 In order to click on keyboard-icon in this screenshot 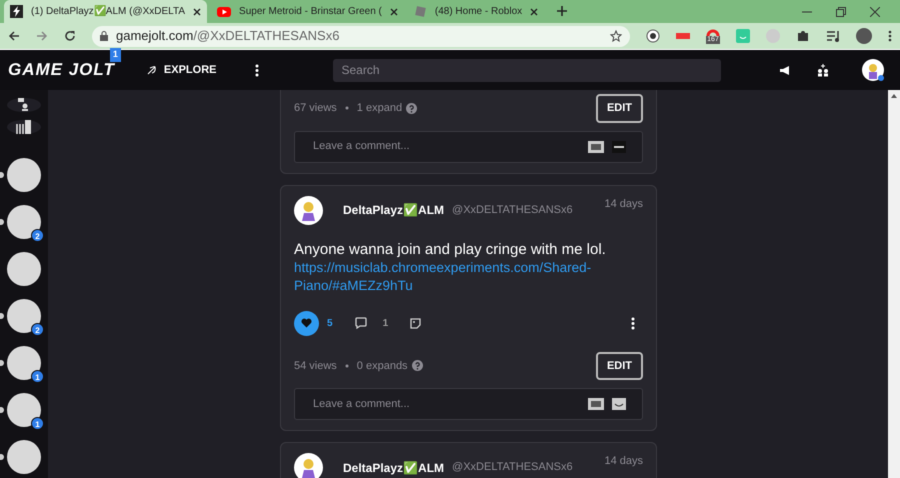, I will do `click(619, 146)`.